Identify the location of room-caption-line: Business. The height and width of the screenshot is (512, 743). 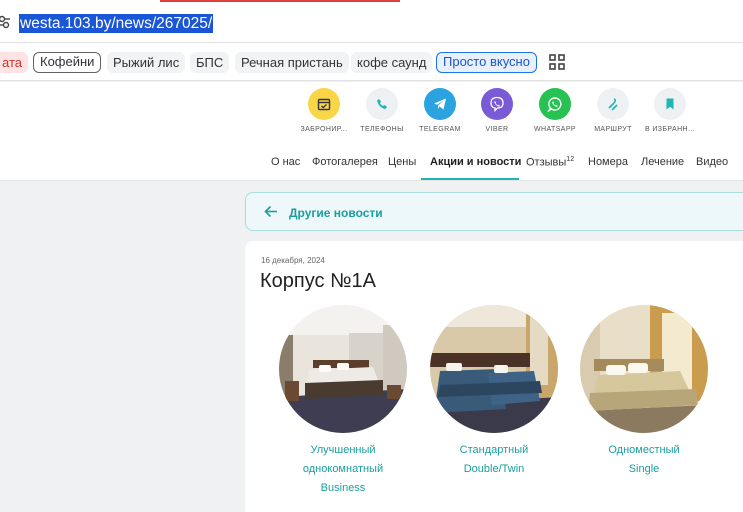
(343, 488).